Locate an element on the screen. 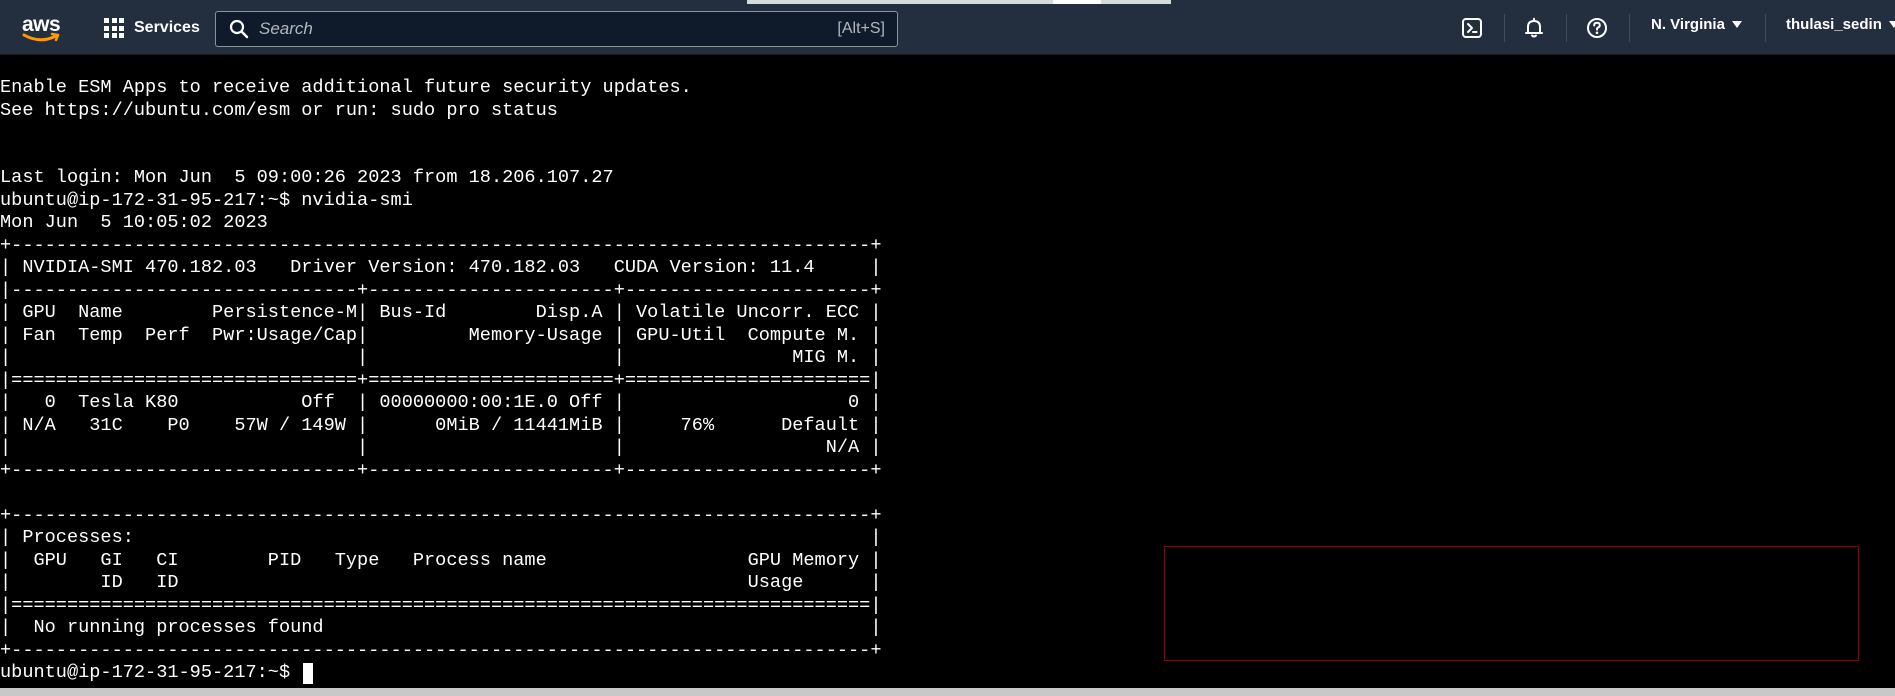 The width and height of the screenshot is (1895, 696). search-box: [Alt+S] is located at coordinates (556, 29).